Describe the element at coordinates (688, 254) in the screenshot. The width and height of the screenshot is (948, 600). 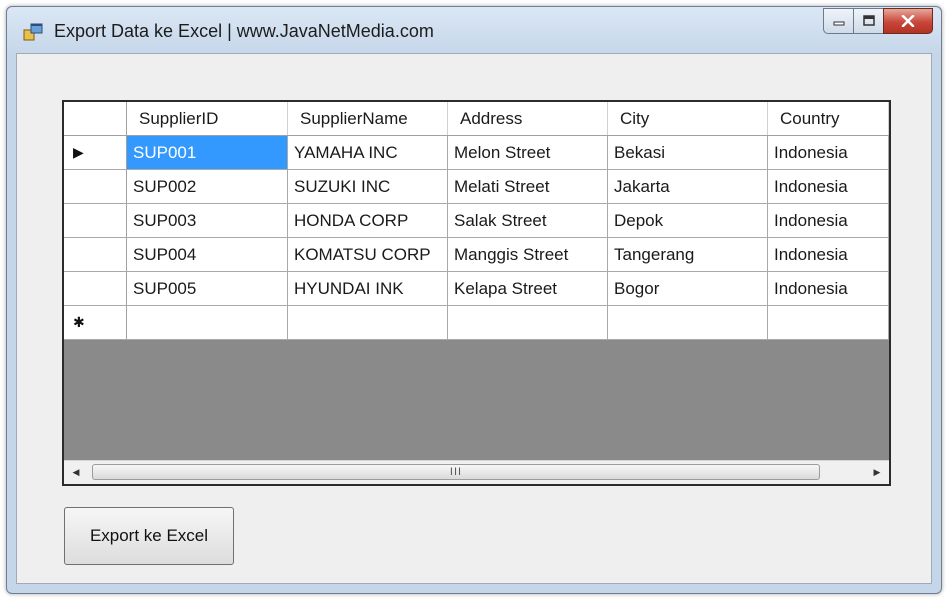
I see `table-cell: Tangerang` at that location.